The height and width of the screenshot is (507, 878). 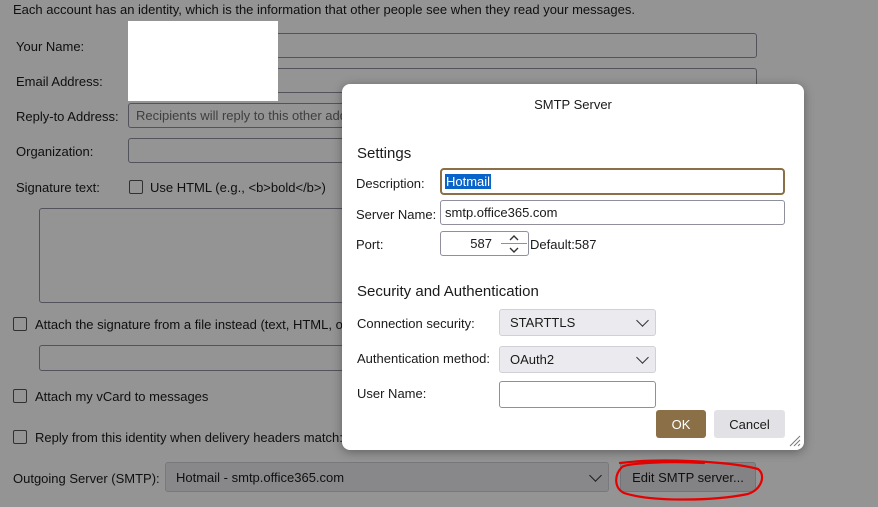 What do you see at coordinates (390, 183) in the screenshot?
I see `description-label: Description:` at bounding box center [390, 183].